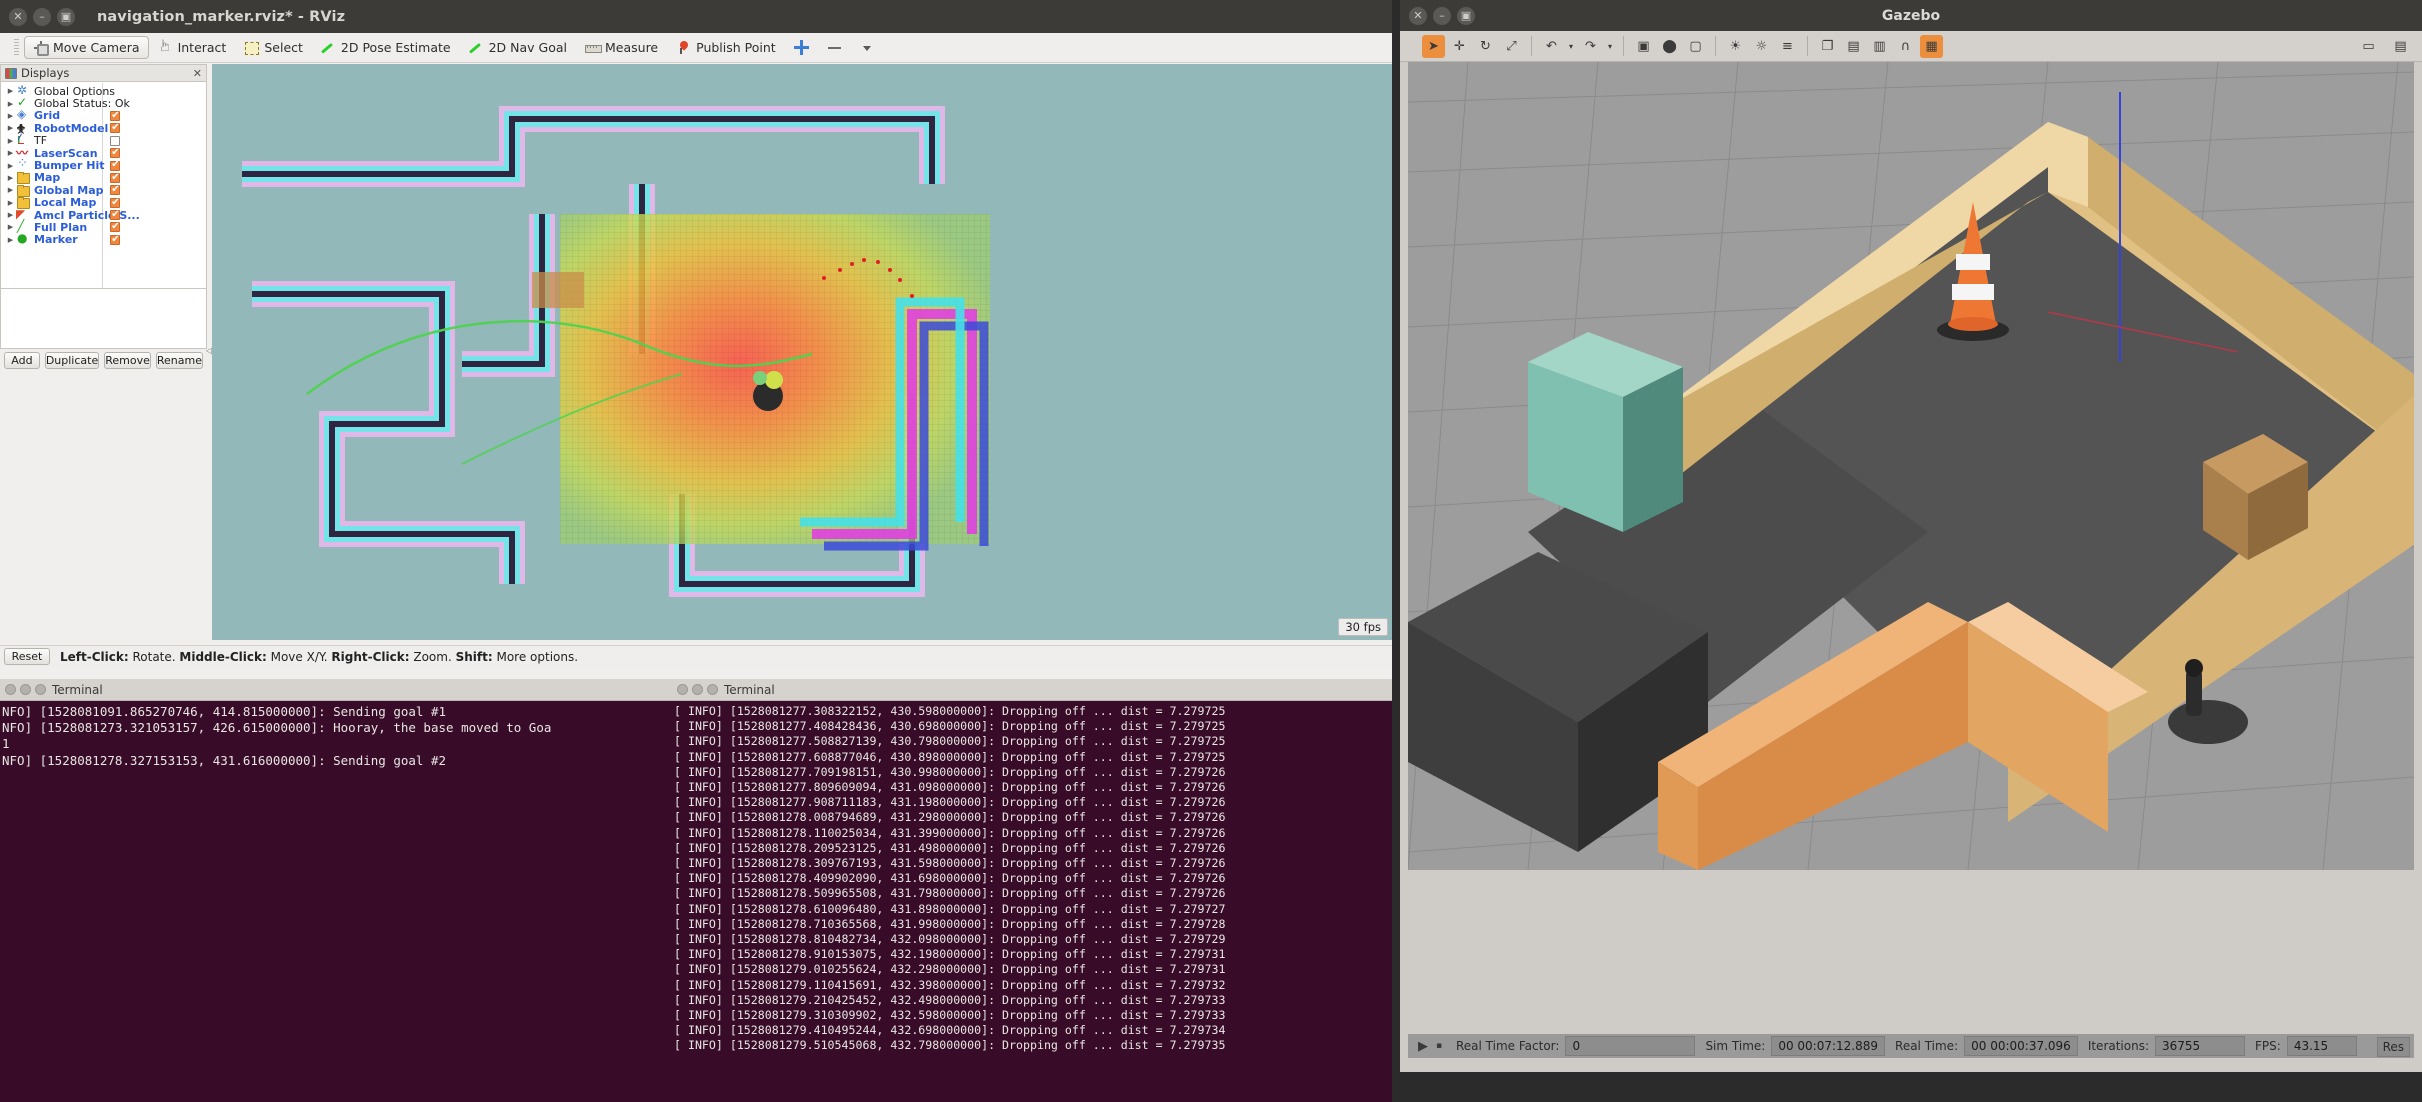  What do you see at coordinates (1590, 46) in the screenshot?
I see `redo-icon: ↷` at bounding box center [1590, 46].